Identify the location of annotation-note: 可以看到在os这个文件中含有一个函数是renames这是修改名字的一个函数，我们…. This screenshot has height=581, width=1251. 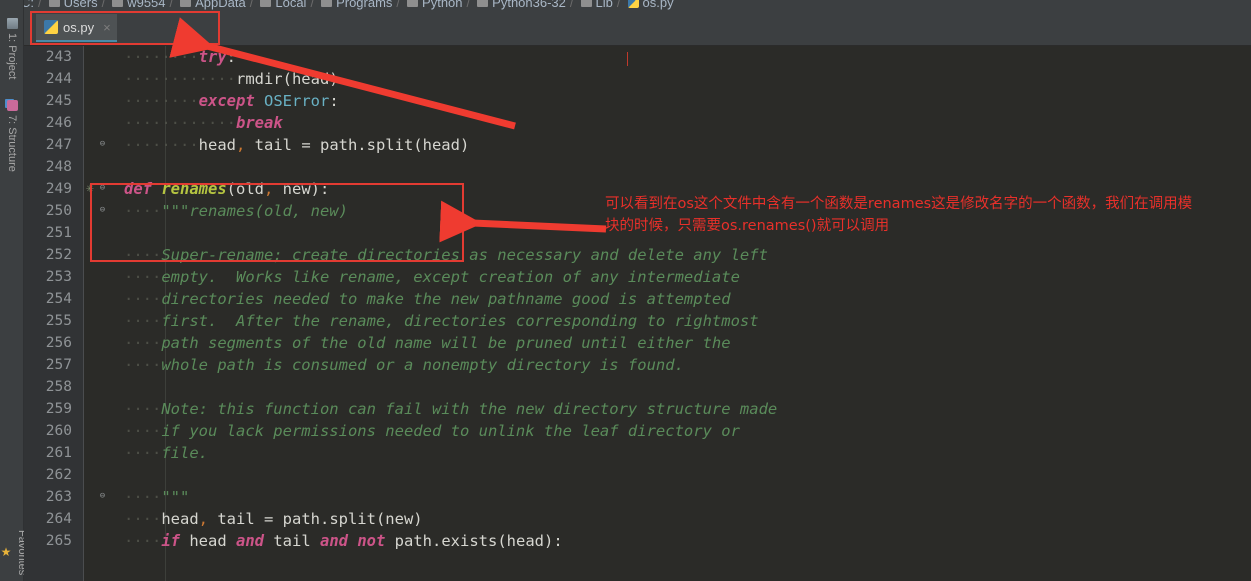
(928, 215).